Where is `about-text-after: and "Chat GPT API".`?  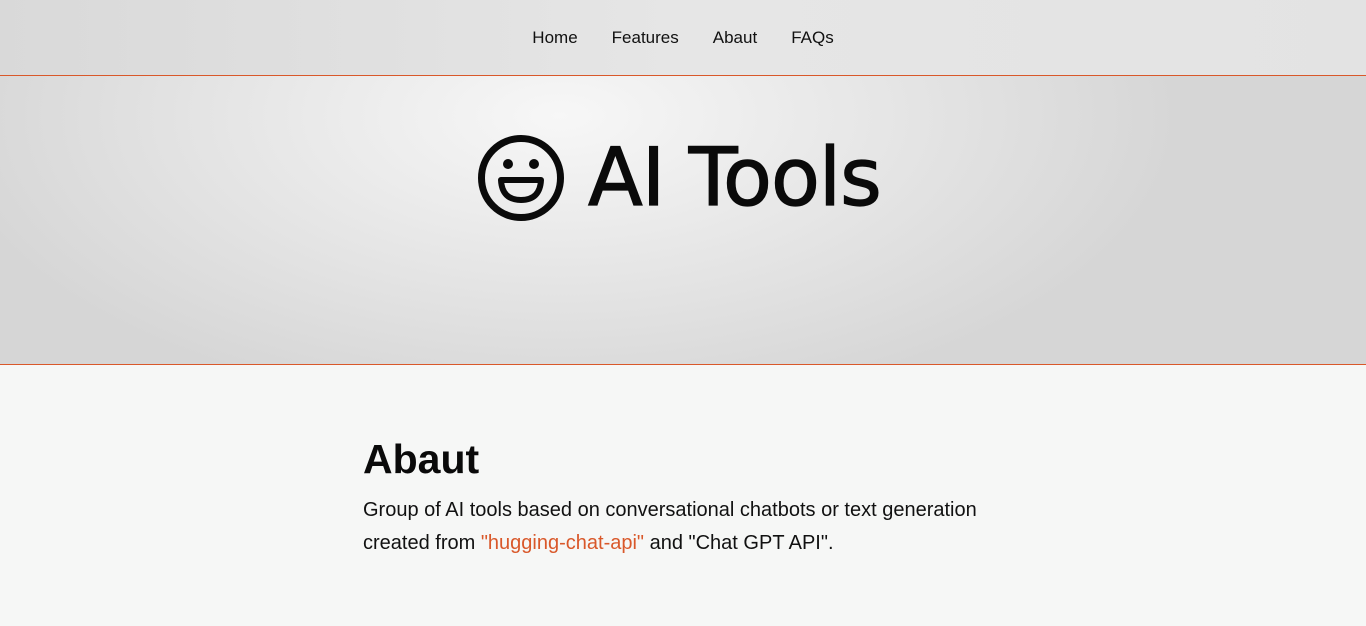
about-text-after: and "Chat GPT API". is located at coordinates (739, 543).